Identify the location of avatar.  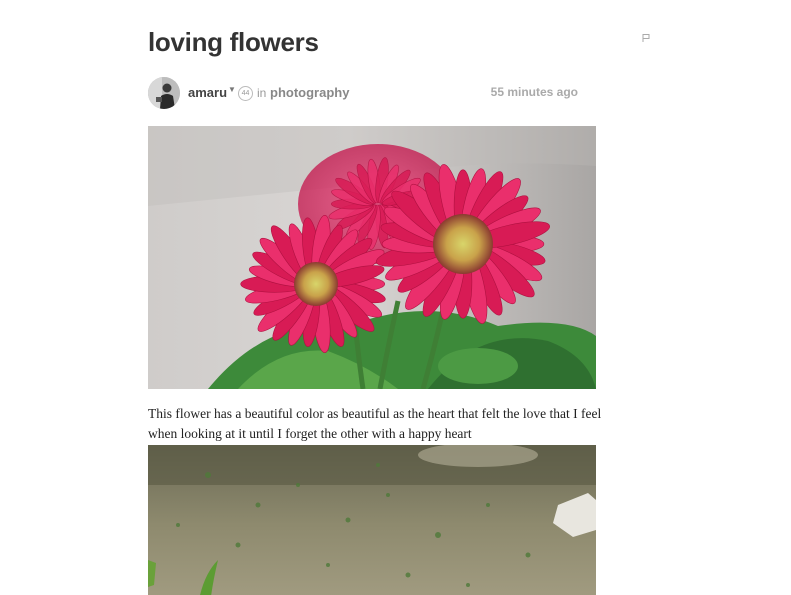
(164, 93).